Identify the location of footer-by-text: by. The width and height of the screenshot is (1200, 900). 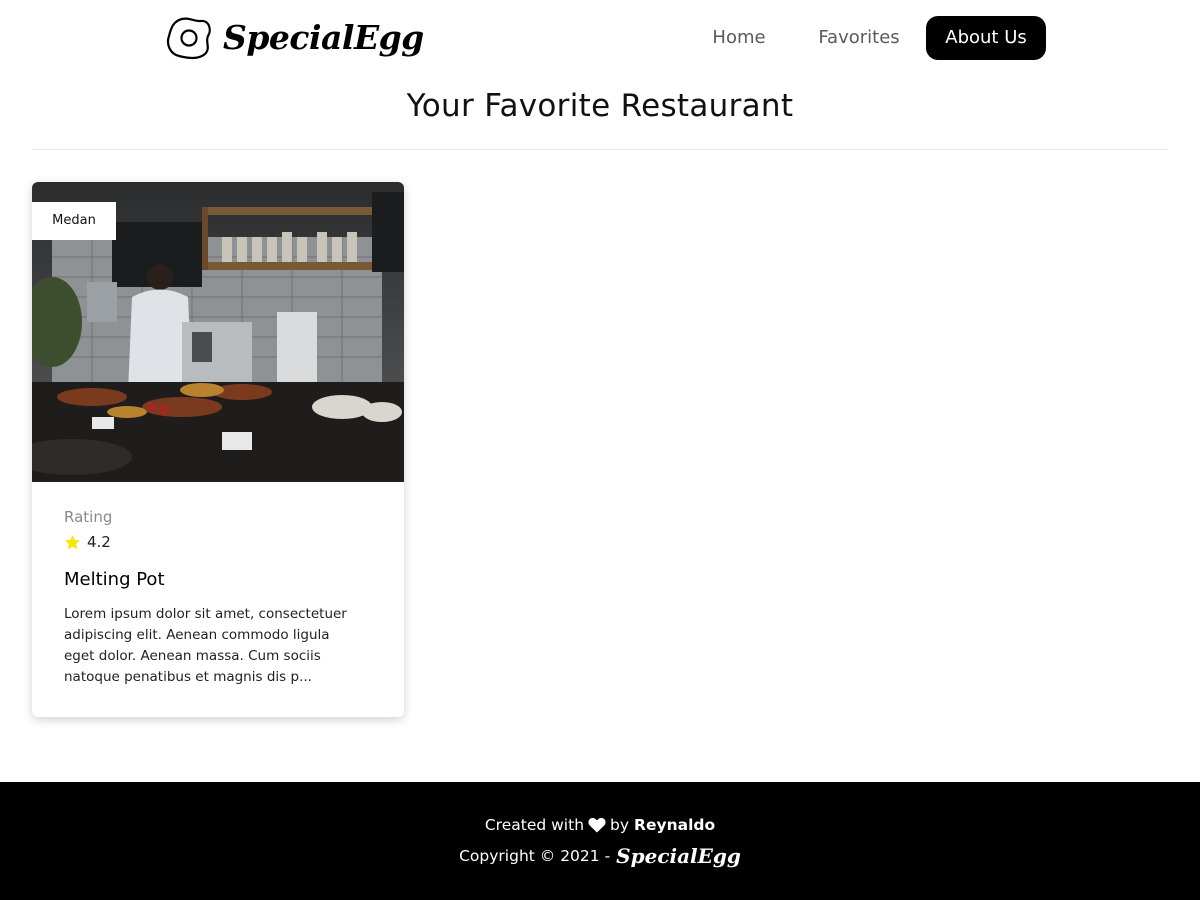
(620, 825).